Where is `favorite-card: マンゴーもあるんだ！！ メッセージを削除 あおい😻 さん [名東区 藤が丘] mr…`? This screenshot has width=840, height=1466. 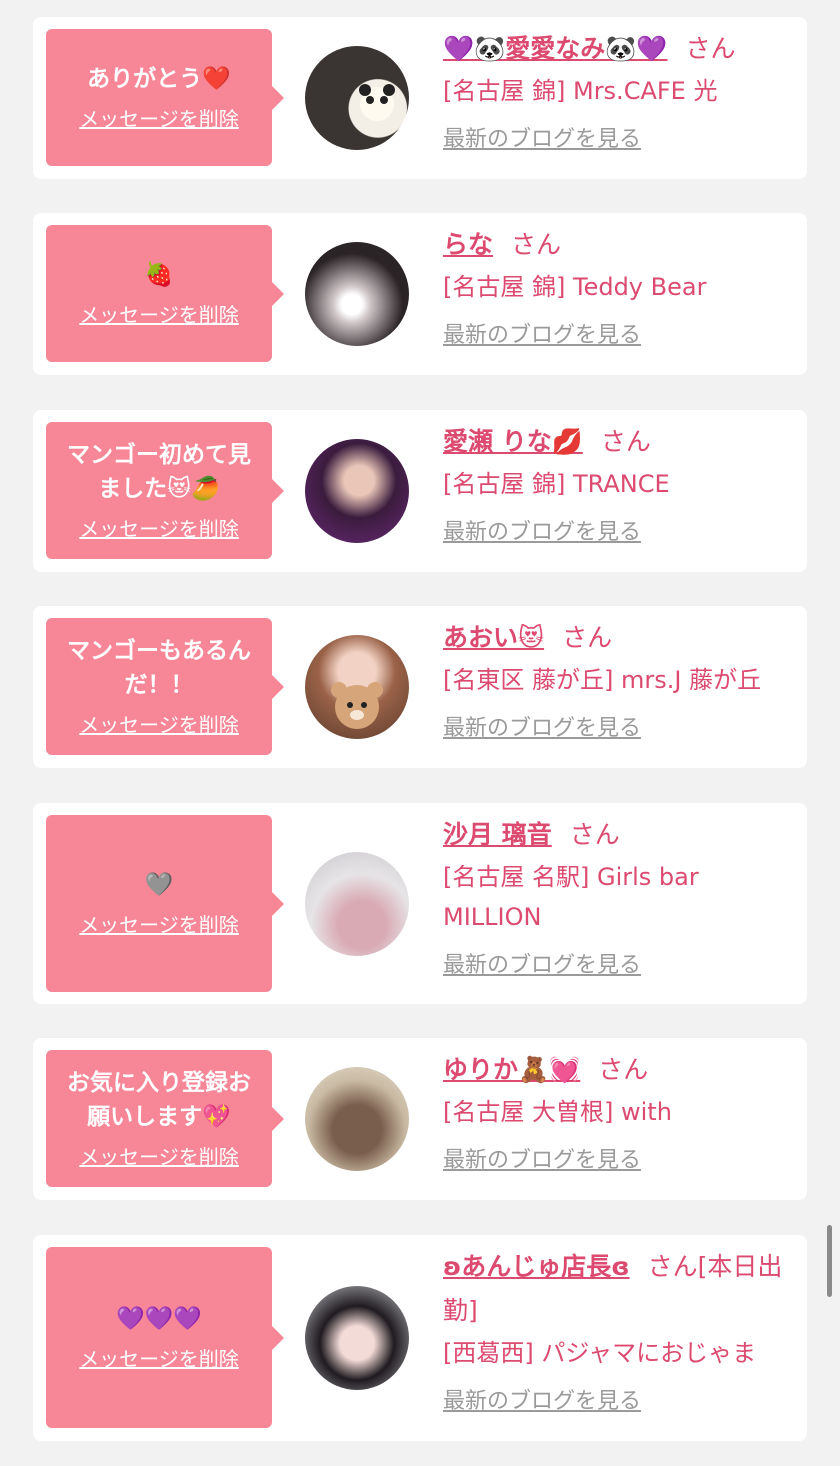 favorite-card: マンゴーもあるんだ！！ メッセージを削除 あおい😻 さん [名東区 藤が丘] mr… is located at coordinates (420, 687).